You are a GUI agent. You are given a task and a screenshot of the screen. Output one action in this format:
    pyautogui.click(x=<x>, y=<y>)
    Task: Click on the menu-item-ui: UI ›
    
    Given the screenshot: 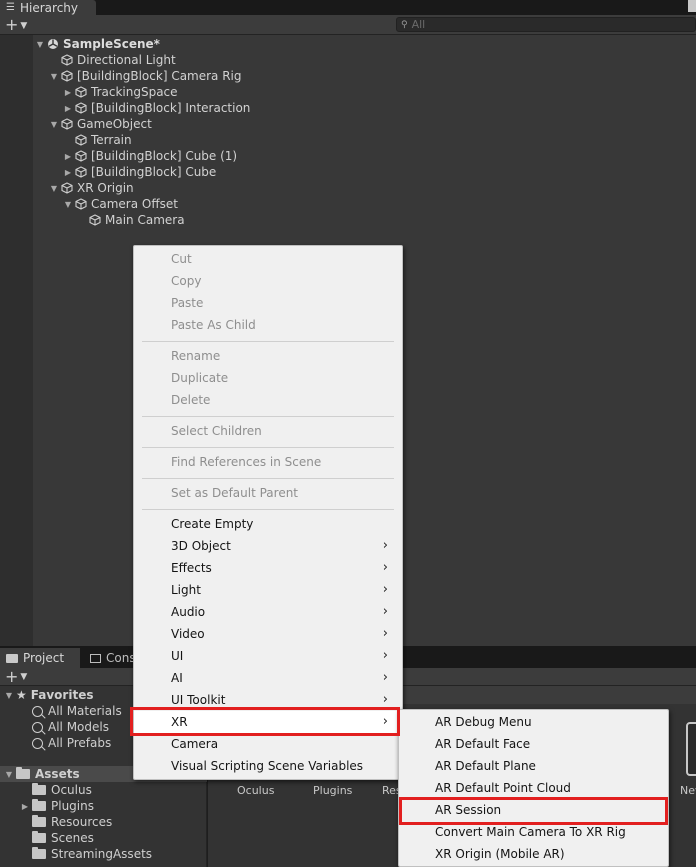 What is the action you would take?
    pyautogui.click(x=268, y=656)
    